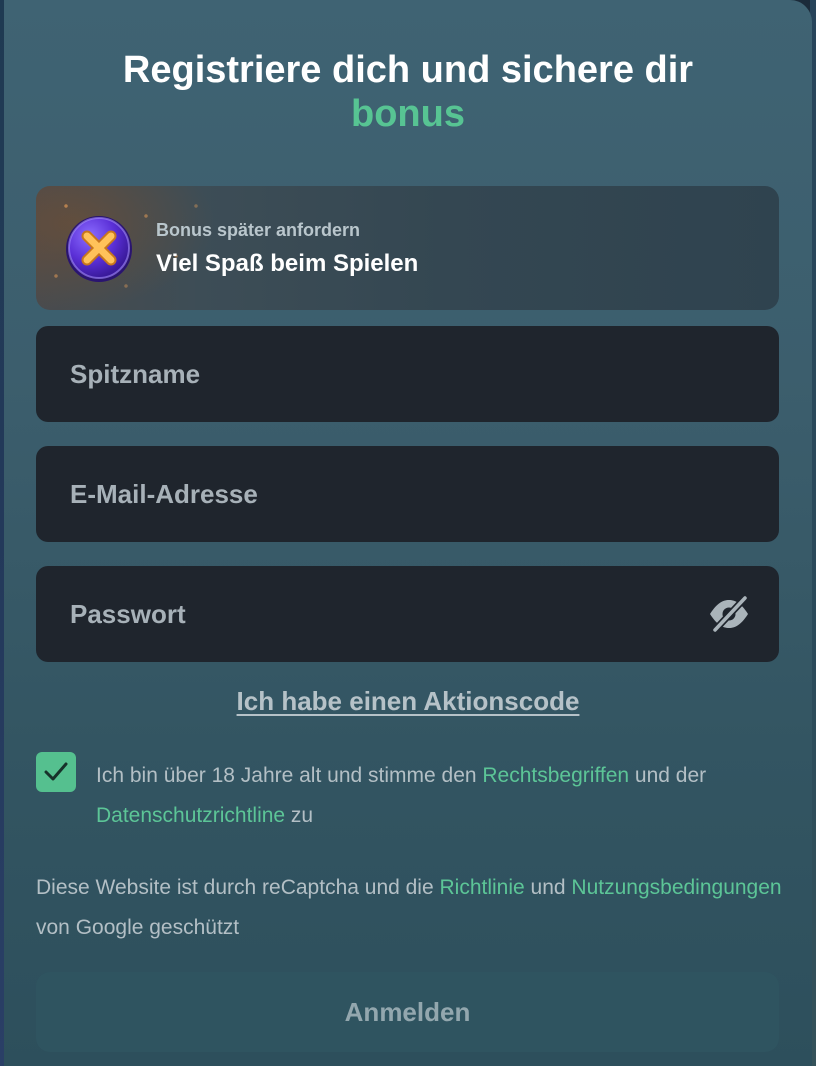 Image resolution: width=816 pixels, height=1066 pixels. What do you see at coordinates (555, 775) in the screenshot?
I see `terms-link: Rechtsbegriffen` at bounding box center [555, 775].